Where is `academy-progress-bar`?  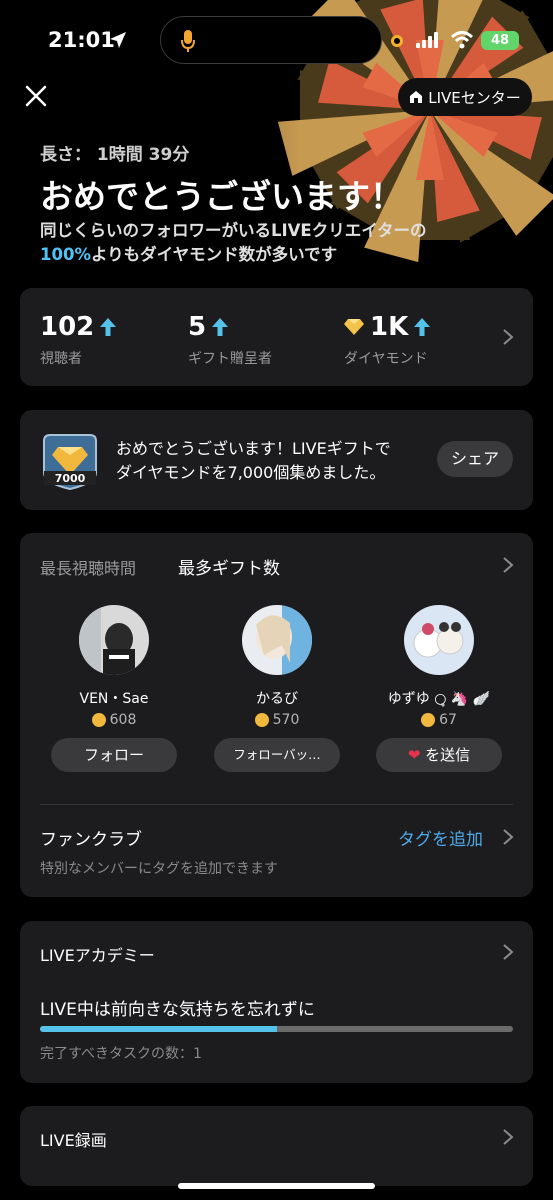 academy-progress-bar is located at coordinates (276, 1029).